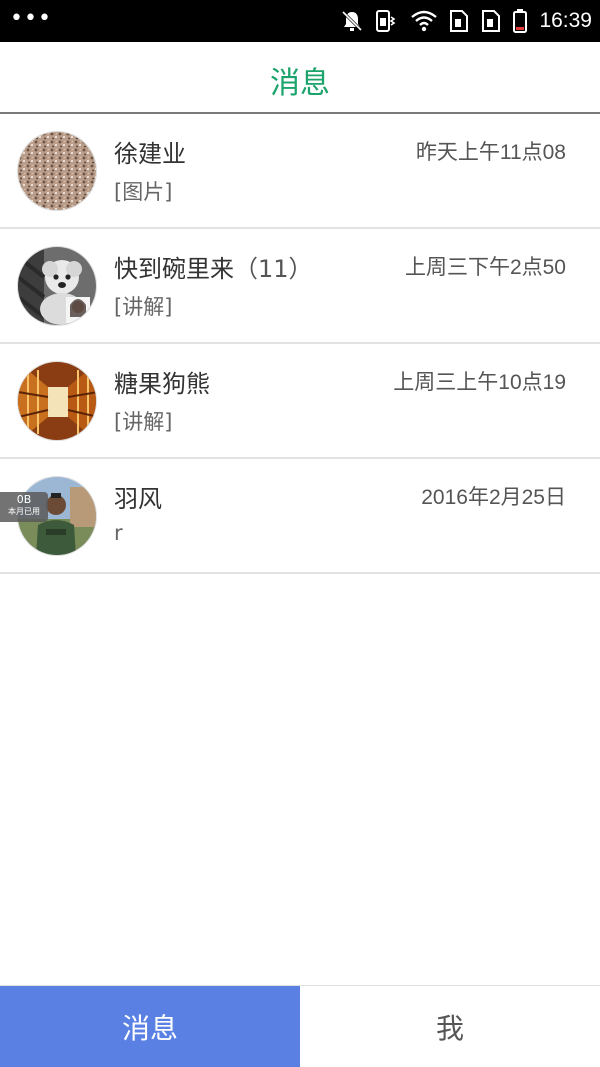  What do you see at coordinates (57, 171) in the screenshot?
I see `gravel-texture-avatar` at bounding box center [57, 171].